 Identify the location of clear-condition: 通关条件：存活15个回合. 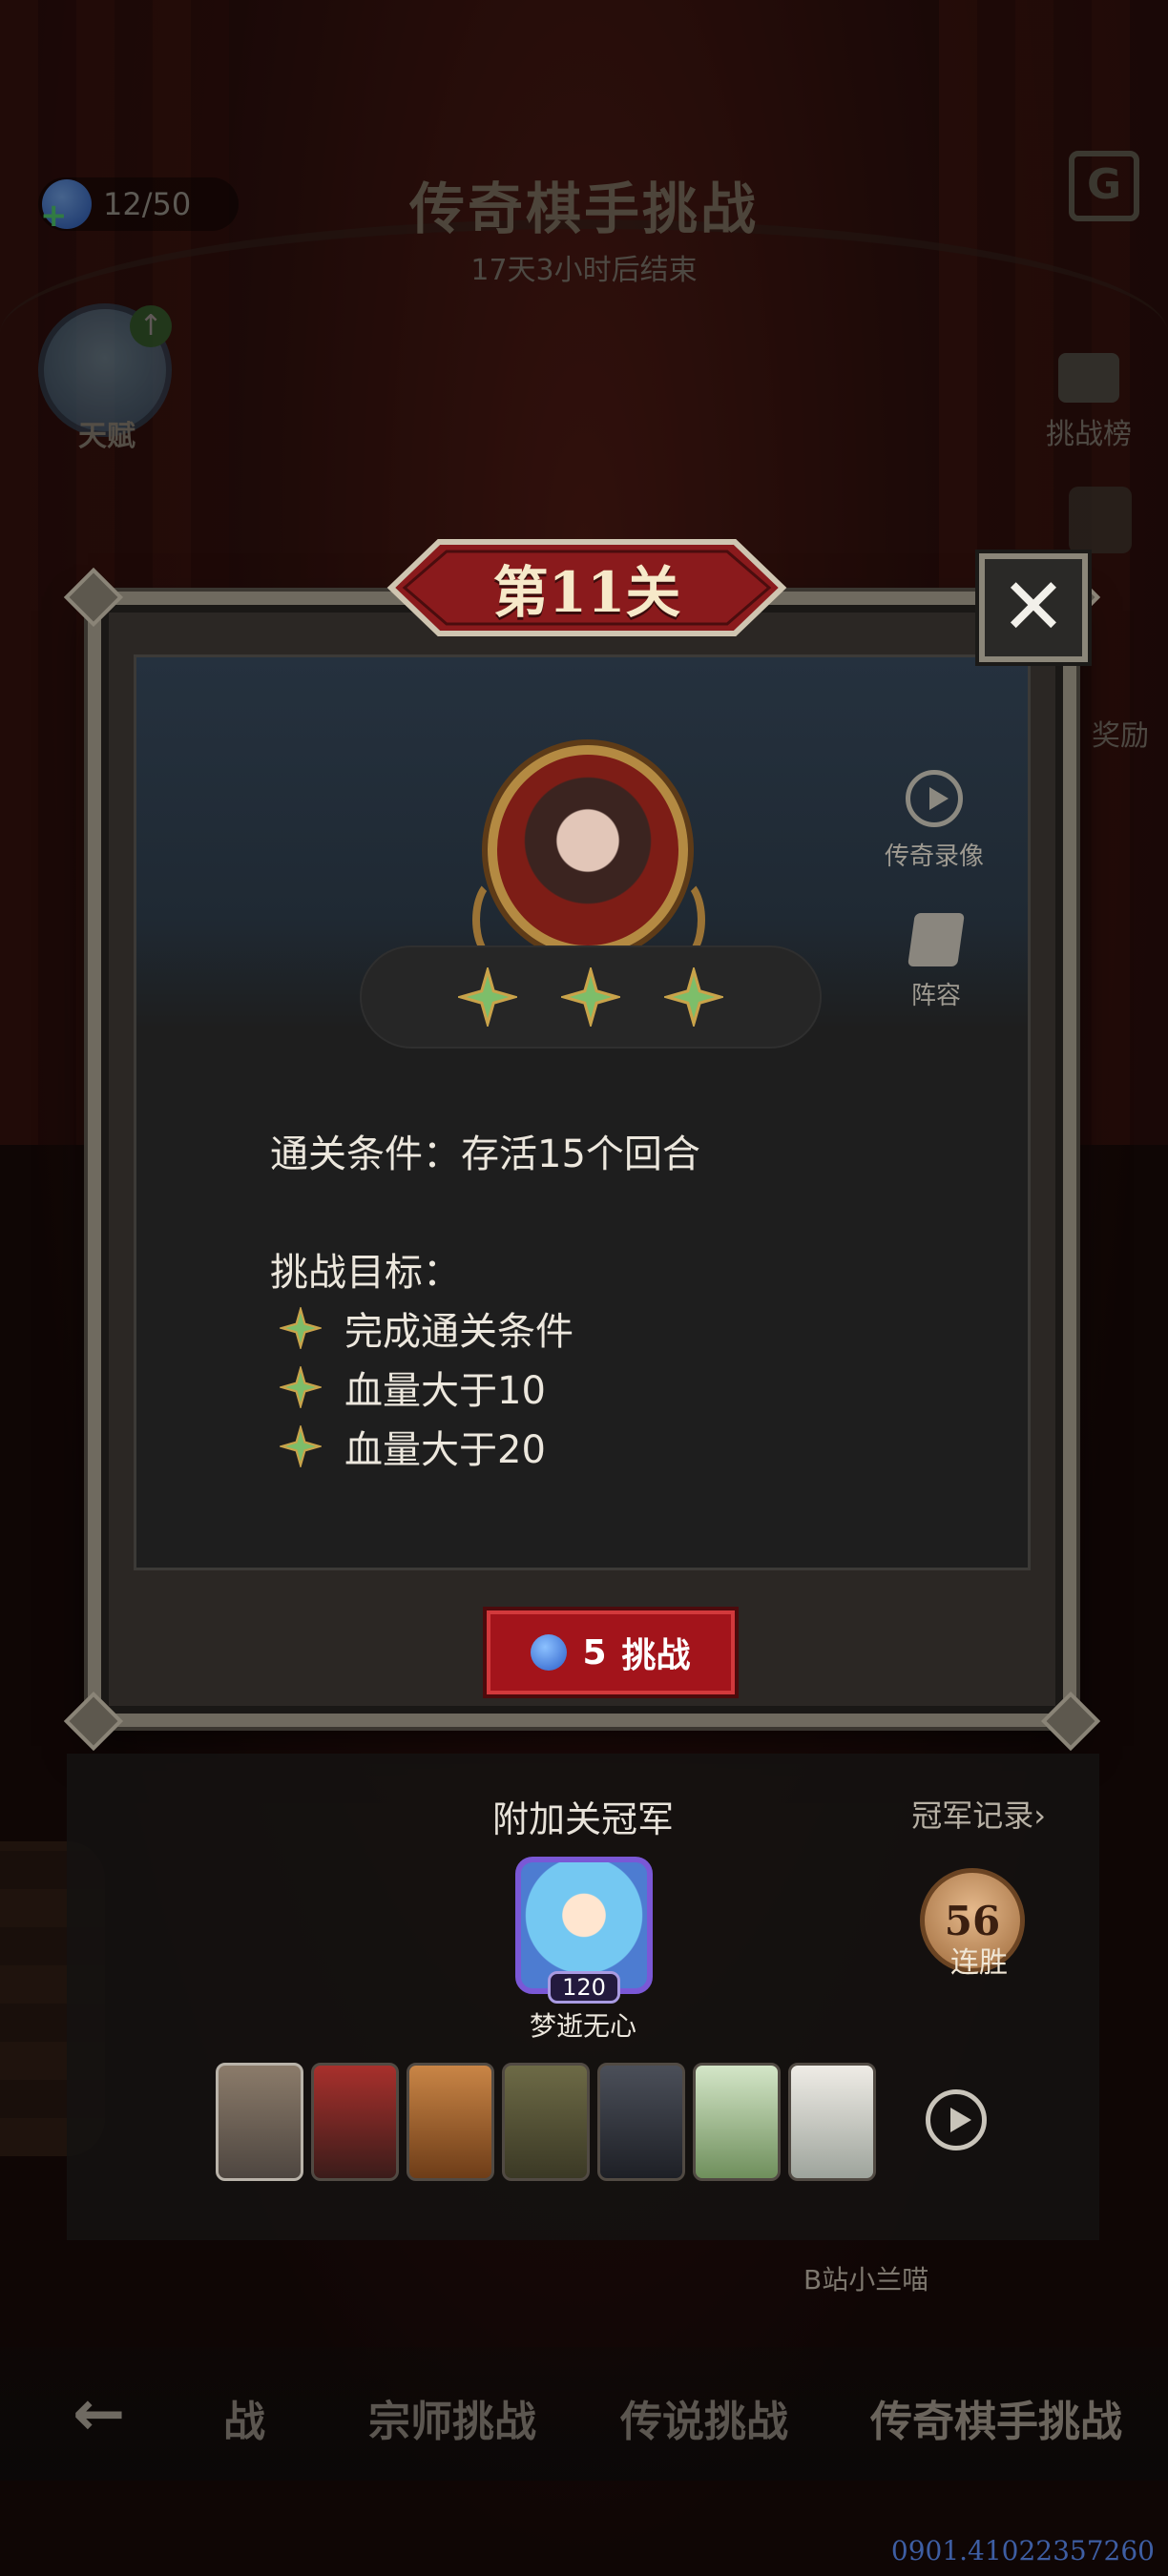
(485, 1154).